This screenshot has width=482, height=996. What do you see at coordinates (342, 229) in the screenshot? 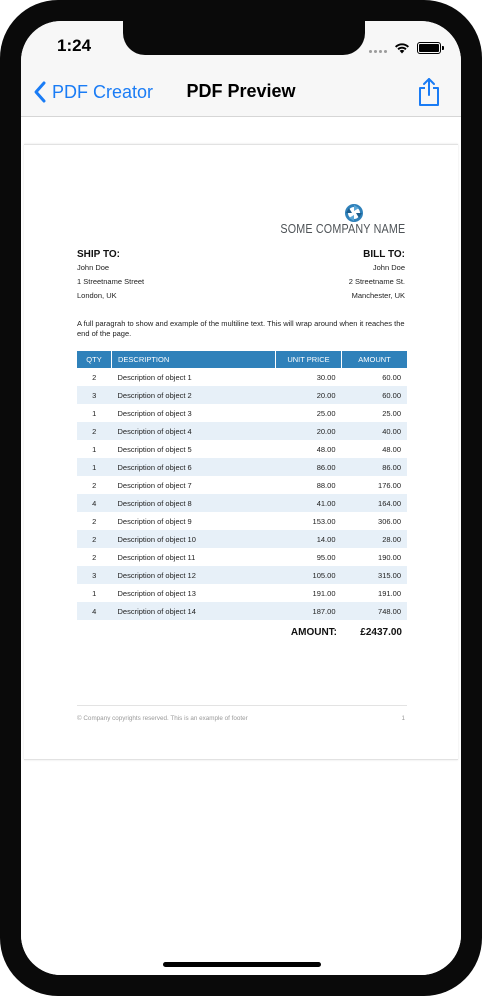
I see `company-name: SOME COMPANY NAME` at bounding box center [342, 229].